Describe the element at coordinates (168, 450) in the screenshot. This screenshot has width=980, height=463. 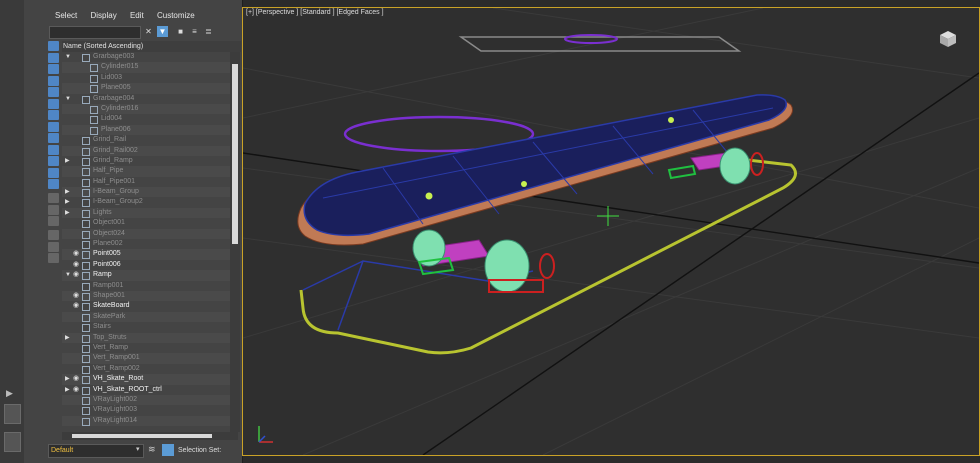
I see `hierarchy-view-icon` at that location.